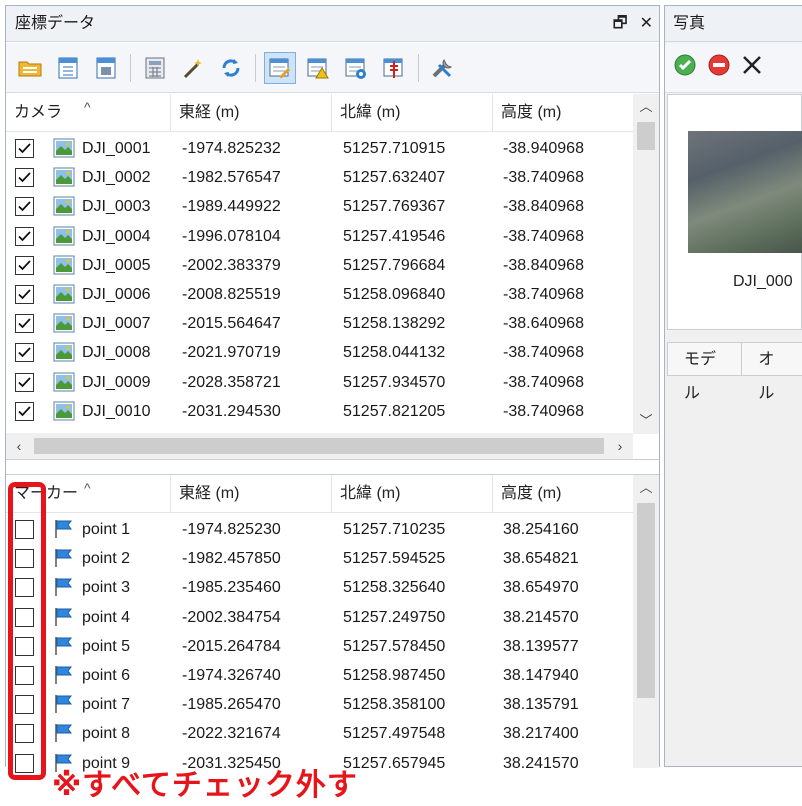 The image size is (802, 806). Describe the element at coordinates (231, 68) in the screenshot. I see `refresh-icon` at that location.